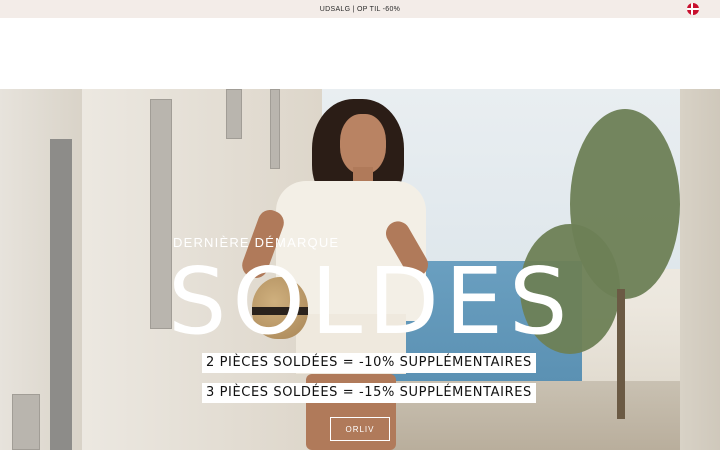 This screenshot has height=450, width=720. I want to click on model-face, so click(363, 144).